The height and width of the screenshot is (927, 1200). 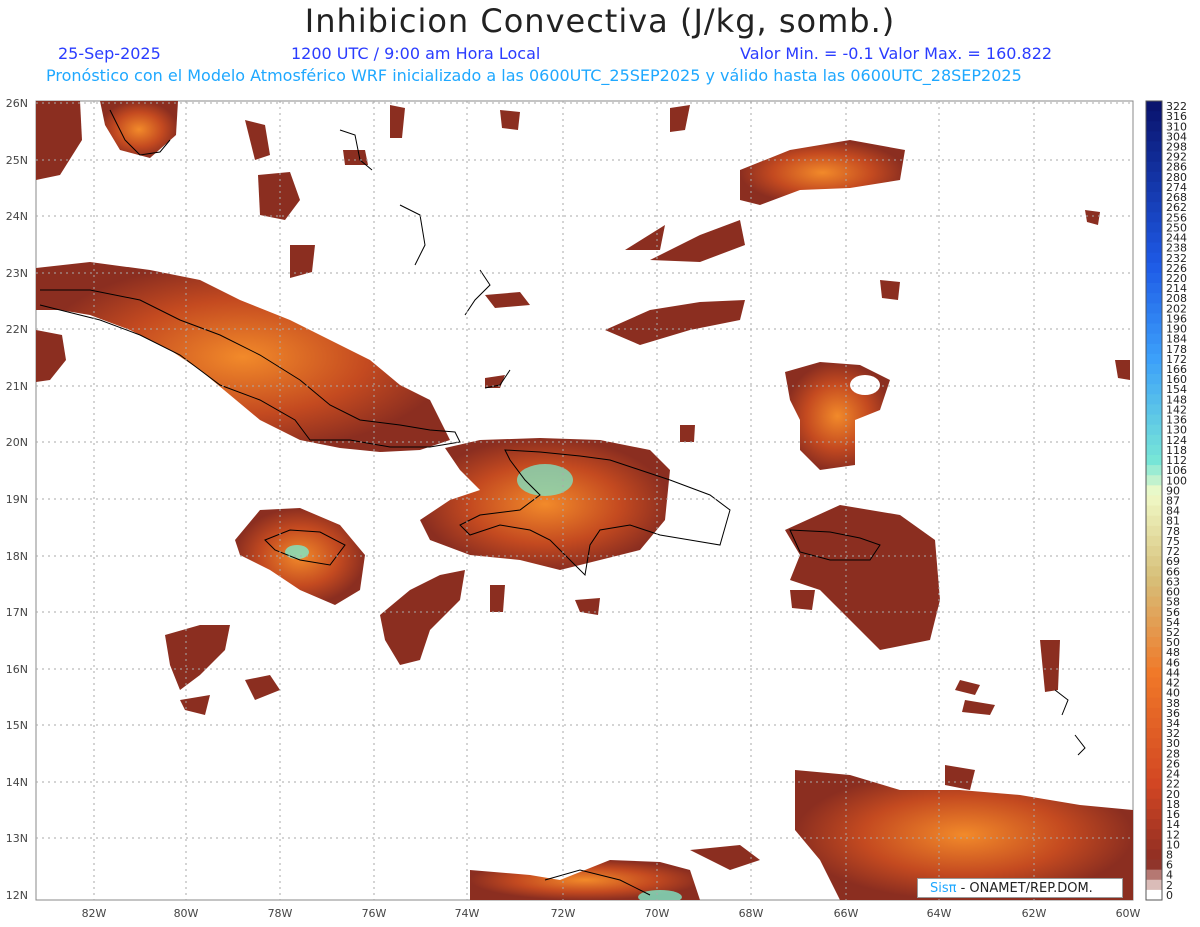 What do you see at coordinates (17, 216) in the screenshot?
I see `lat-label: 24N` at bounding box center [17, 216].